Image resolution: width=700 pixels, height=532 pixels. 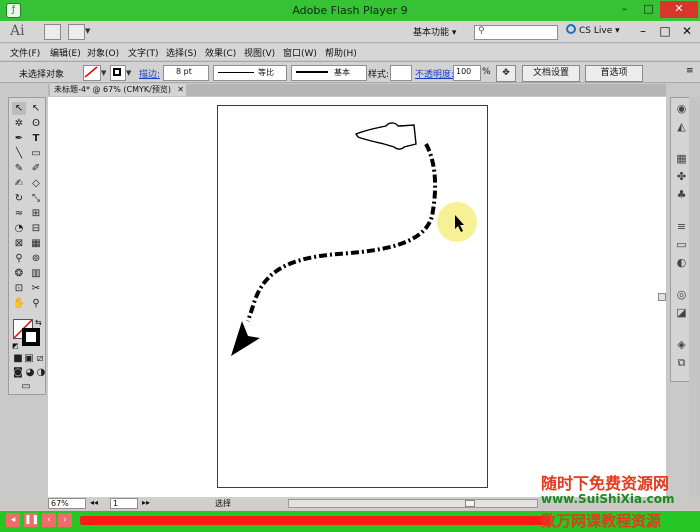 What do you see at coordinates (681, 194) in the screenshot?
I see `symbols-panel-icon: ♣` at bounding box center [681, 194].